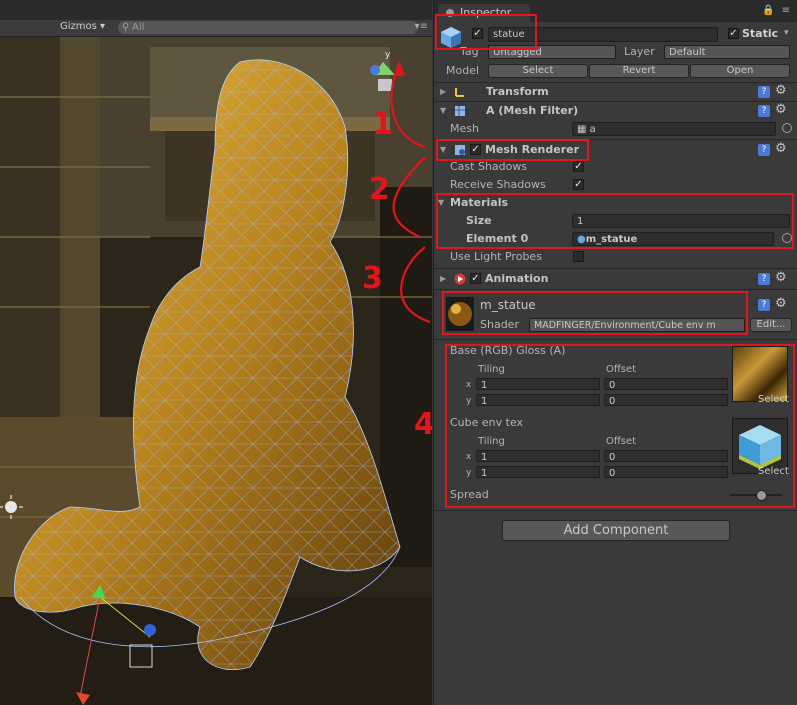 The height and width of the screenshot is (705, 797). What do you see at coordinates (388, 55) in the screenshot?
I see `axis-y-label: y` at bounding box center [388, 55].